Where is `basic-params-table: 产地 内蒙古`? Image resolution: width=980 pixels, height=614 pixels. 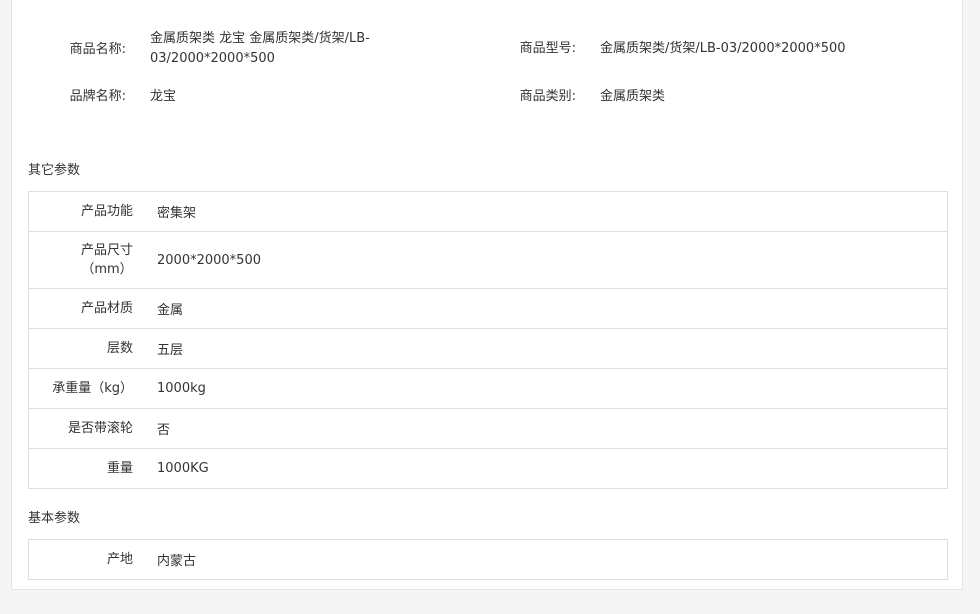 basic-params-table: 产地 内蒙古 is located at coordinates (488, 559).